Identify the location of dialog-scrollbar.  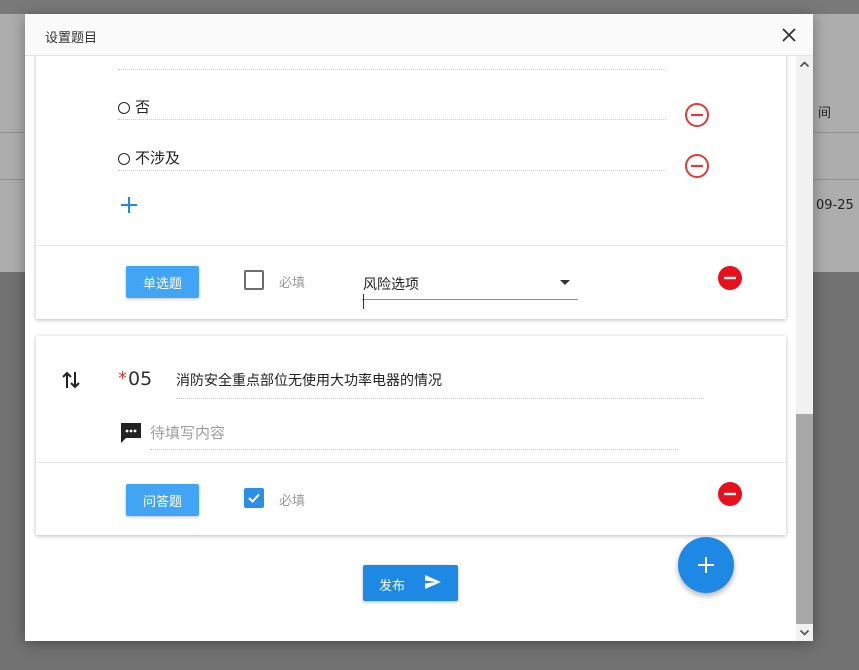
(804, 348).